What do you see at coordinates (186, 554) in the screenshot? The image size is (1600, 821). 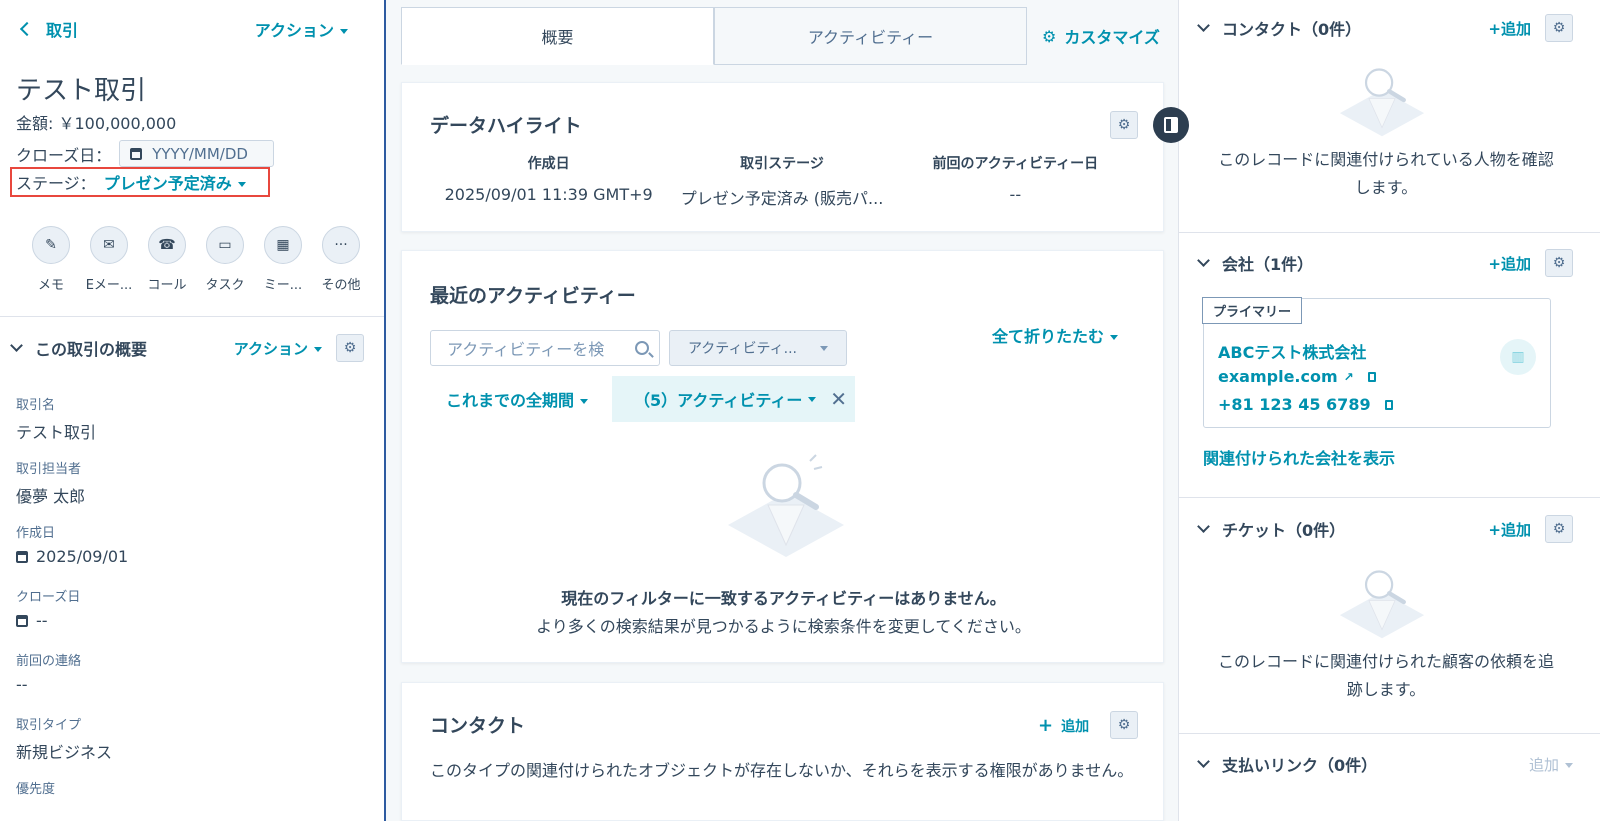 I see `property-create-date: 作成日 2025/09/01` at bounding box center [186, 554].